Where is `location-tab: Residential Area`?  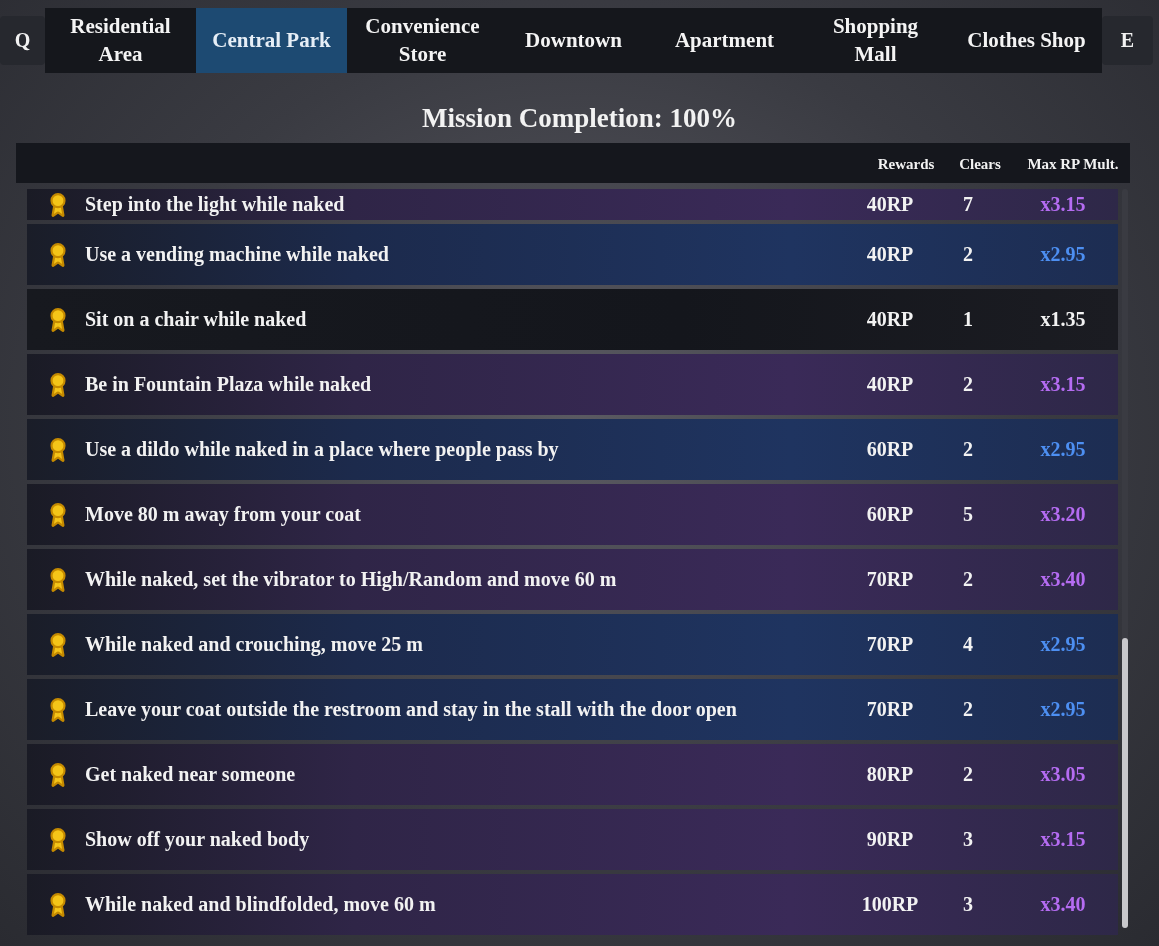
location-tab: Residential Area is located at coordinates (120, 40).